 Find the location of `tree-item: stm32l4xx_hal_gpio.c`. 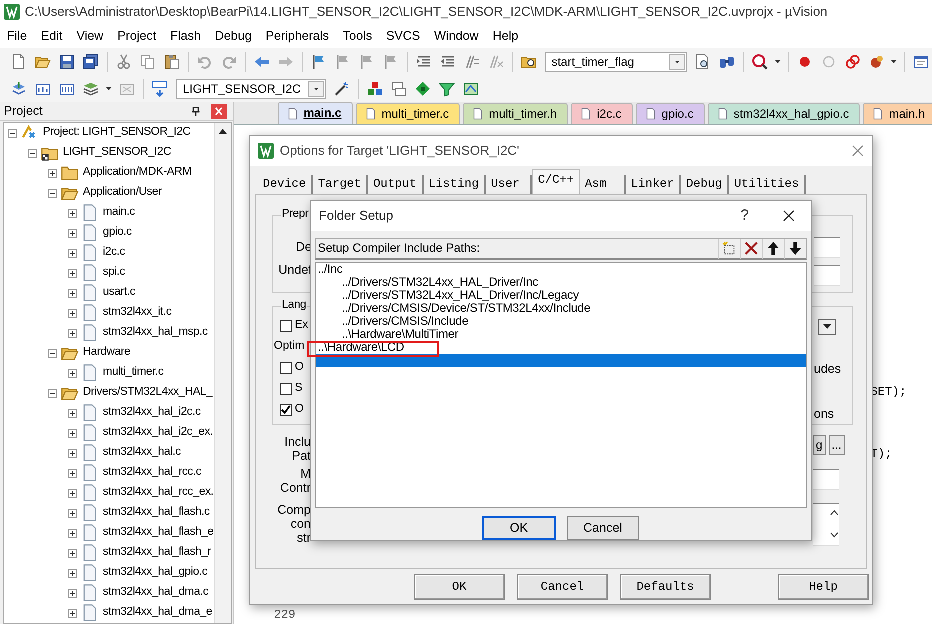

tree-item: stm32l4xx_hal_gpio.c is located at coordinates (155, 573).